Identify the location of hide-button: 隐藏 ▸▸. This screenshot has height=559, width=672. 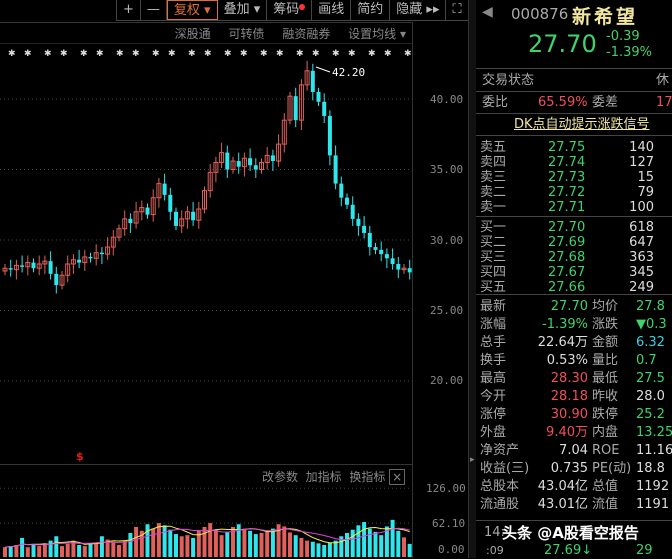
(418, 10).